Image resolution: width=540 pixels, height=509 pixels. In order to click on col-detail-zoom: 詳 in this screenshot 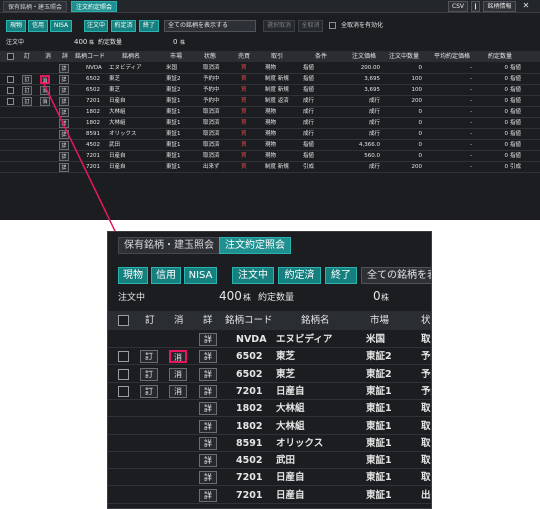, I will do `click(208, 320)`.